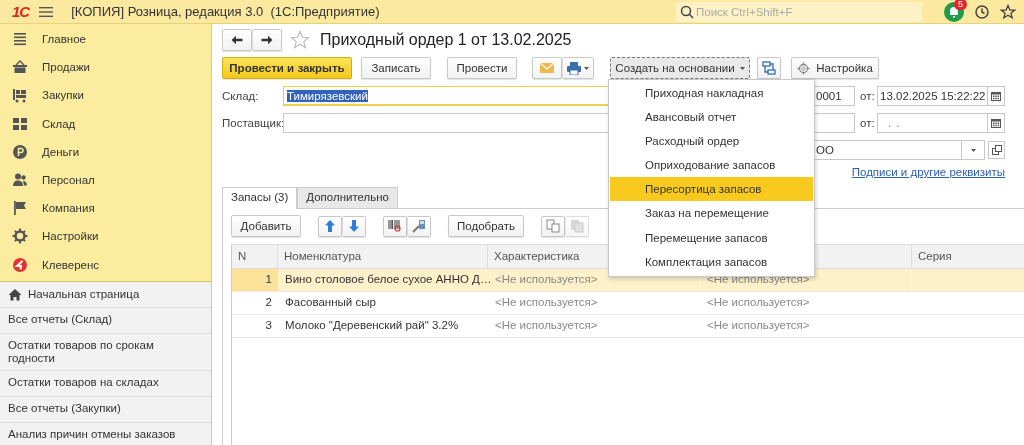 The image size is (1024, 445). Describe the element at coordinates (105, 409) in the screenshot. I see `report-link: Все отчеты (Закупки)` at that location.